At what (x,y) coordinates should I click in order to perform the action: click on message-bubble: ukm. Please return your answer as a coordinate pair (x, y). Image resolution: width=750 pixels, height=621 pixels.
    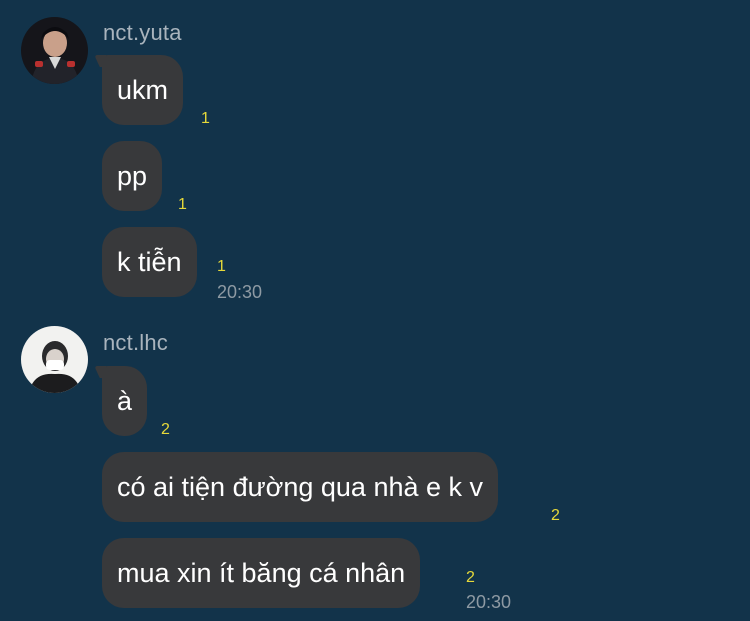
    Looking at the image, I should click on (143, 90).